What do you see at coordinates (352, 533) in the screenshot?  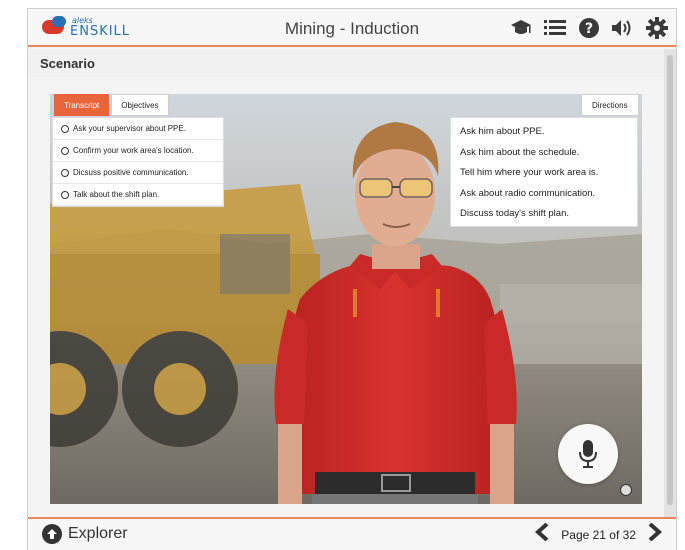 I see `bottom-bar: Explorer Page 21 of 32` at bounding box center [352, 533].